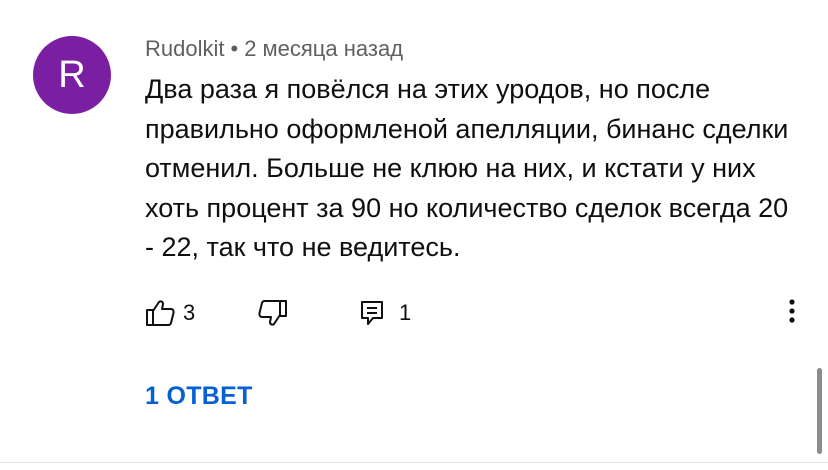 The image size is (828, 470). I want to click on avatar: R, so click(72, 75).